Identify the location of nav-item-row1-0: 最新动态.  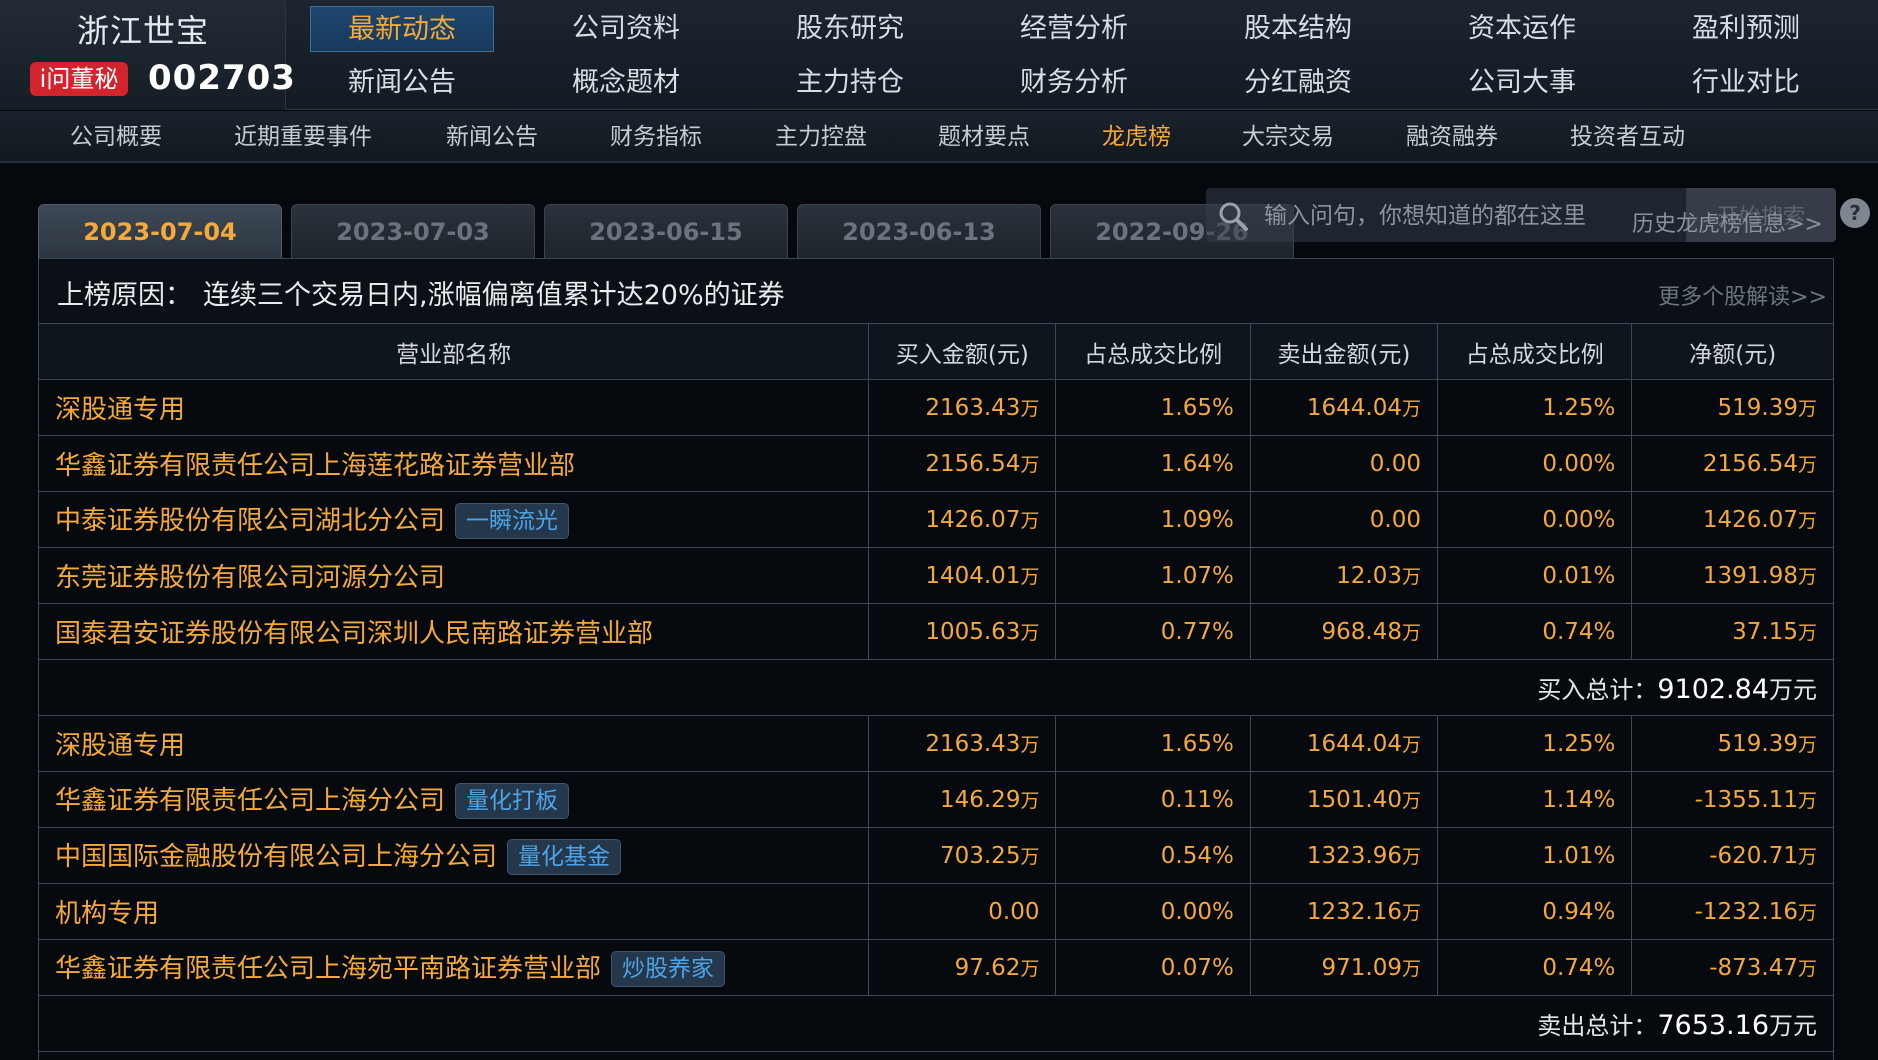
(402, 29).